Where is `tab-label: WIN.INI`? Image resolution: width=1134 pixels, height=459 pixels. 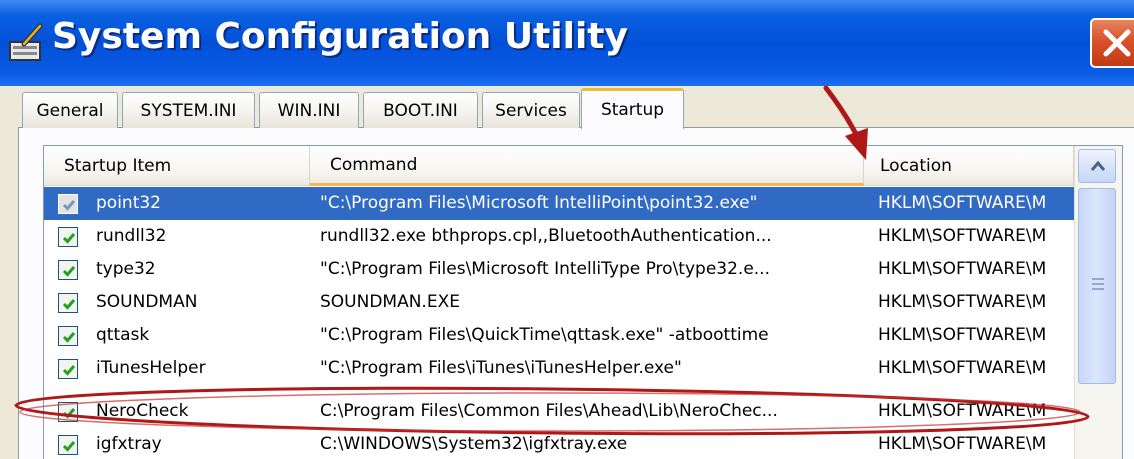 tab-label: WIN.INI is located at coordinates (309, 110).